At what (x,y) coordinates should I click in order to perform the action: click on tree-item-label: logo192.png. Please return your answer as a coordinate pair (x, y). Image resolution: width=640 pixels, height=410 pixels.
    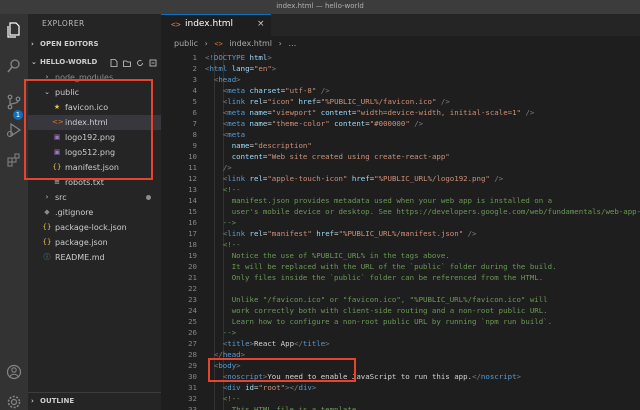
    Looking at the image, I should click on (90, 137).